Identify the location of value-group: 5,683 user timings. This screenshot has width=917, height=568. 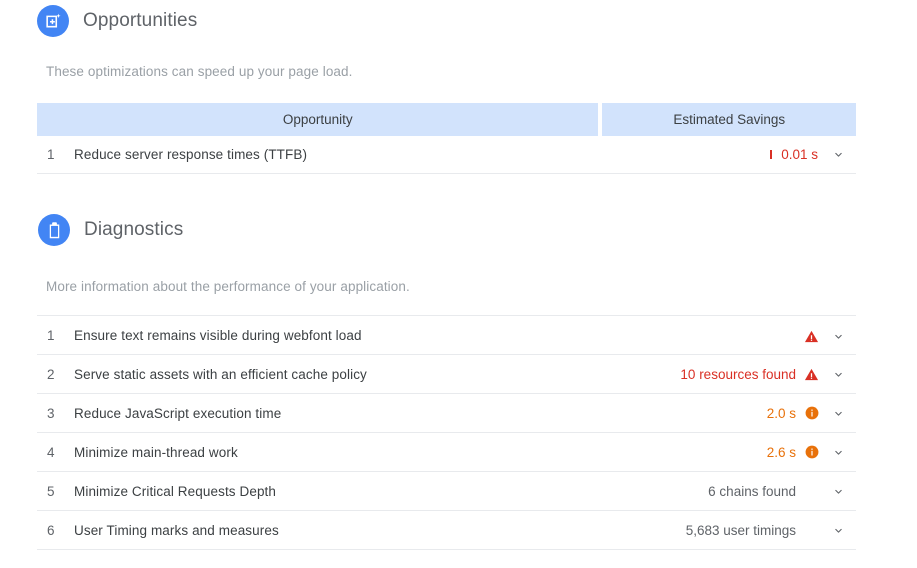
(766, 530).